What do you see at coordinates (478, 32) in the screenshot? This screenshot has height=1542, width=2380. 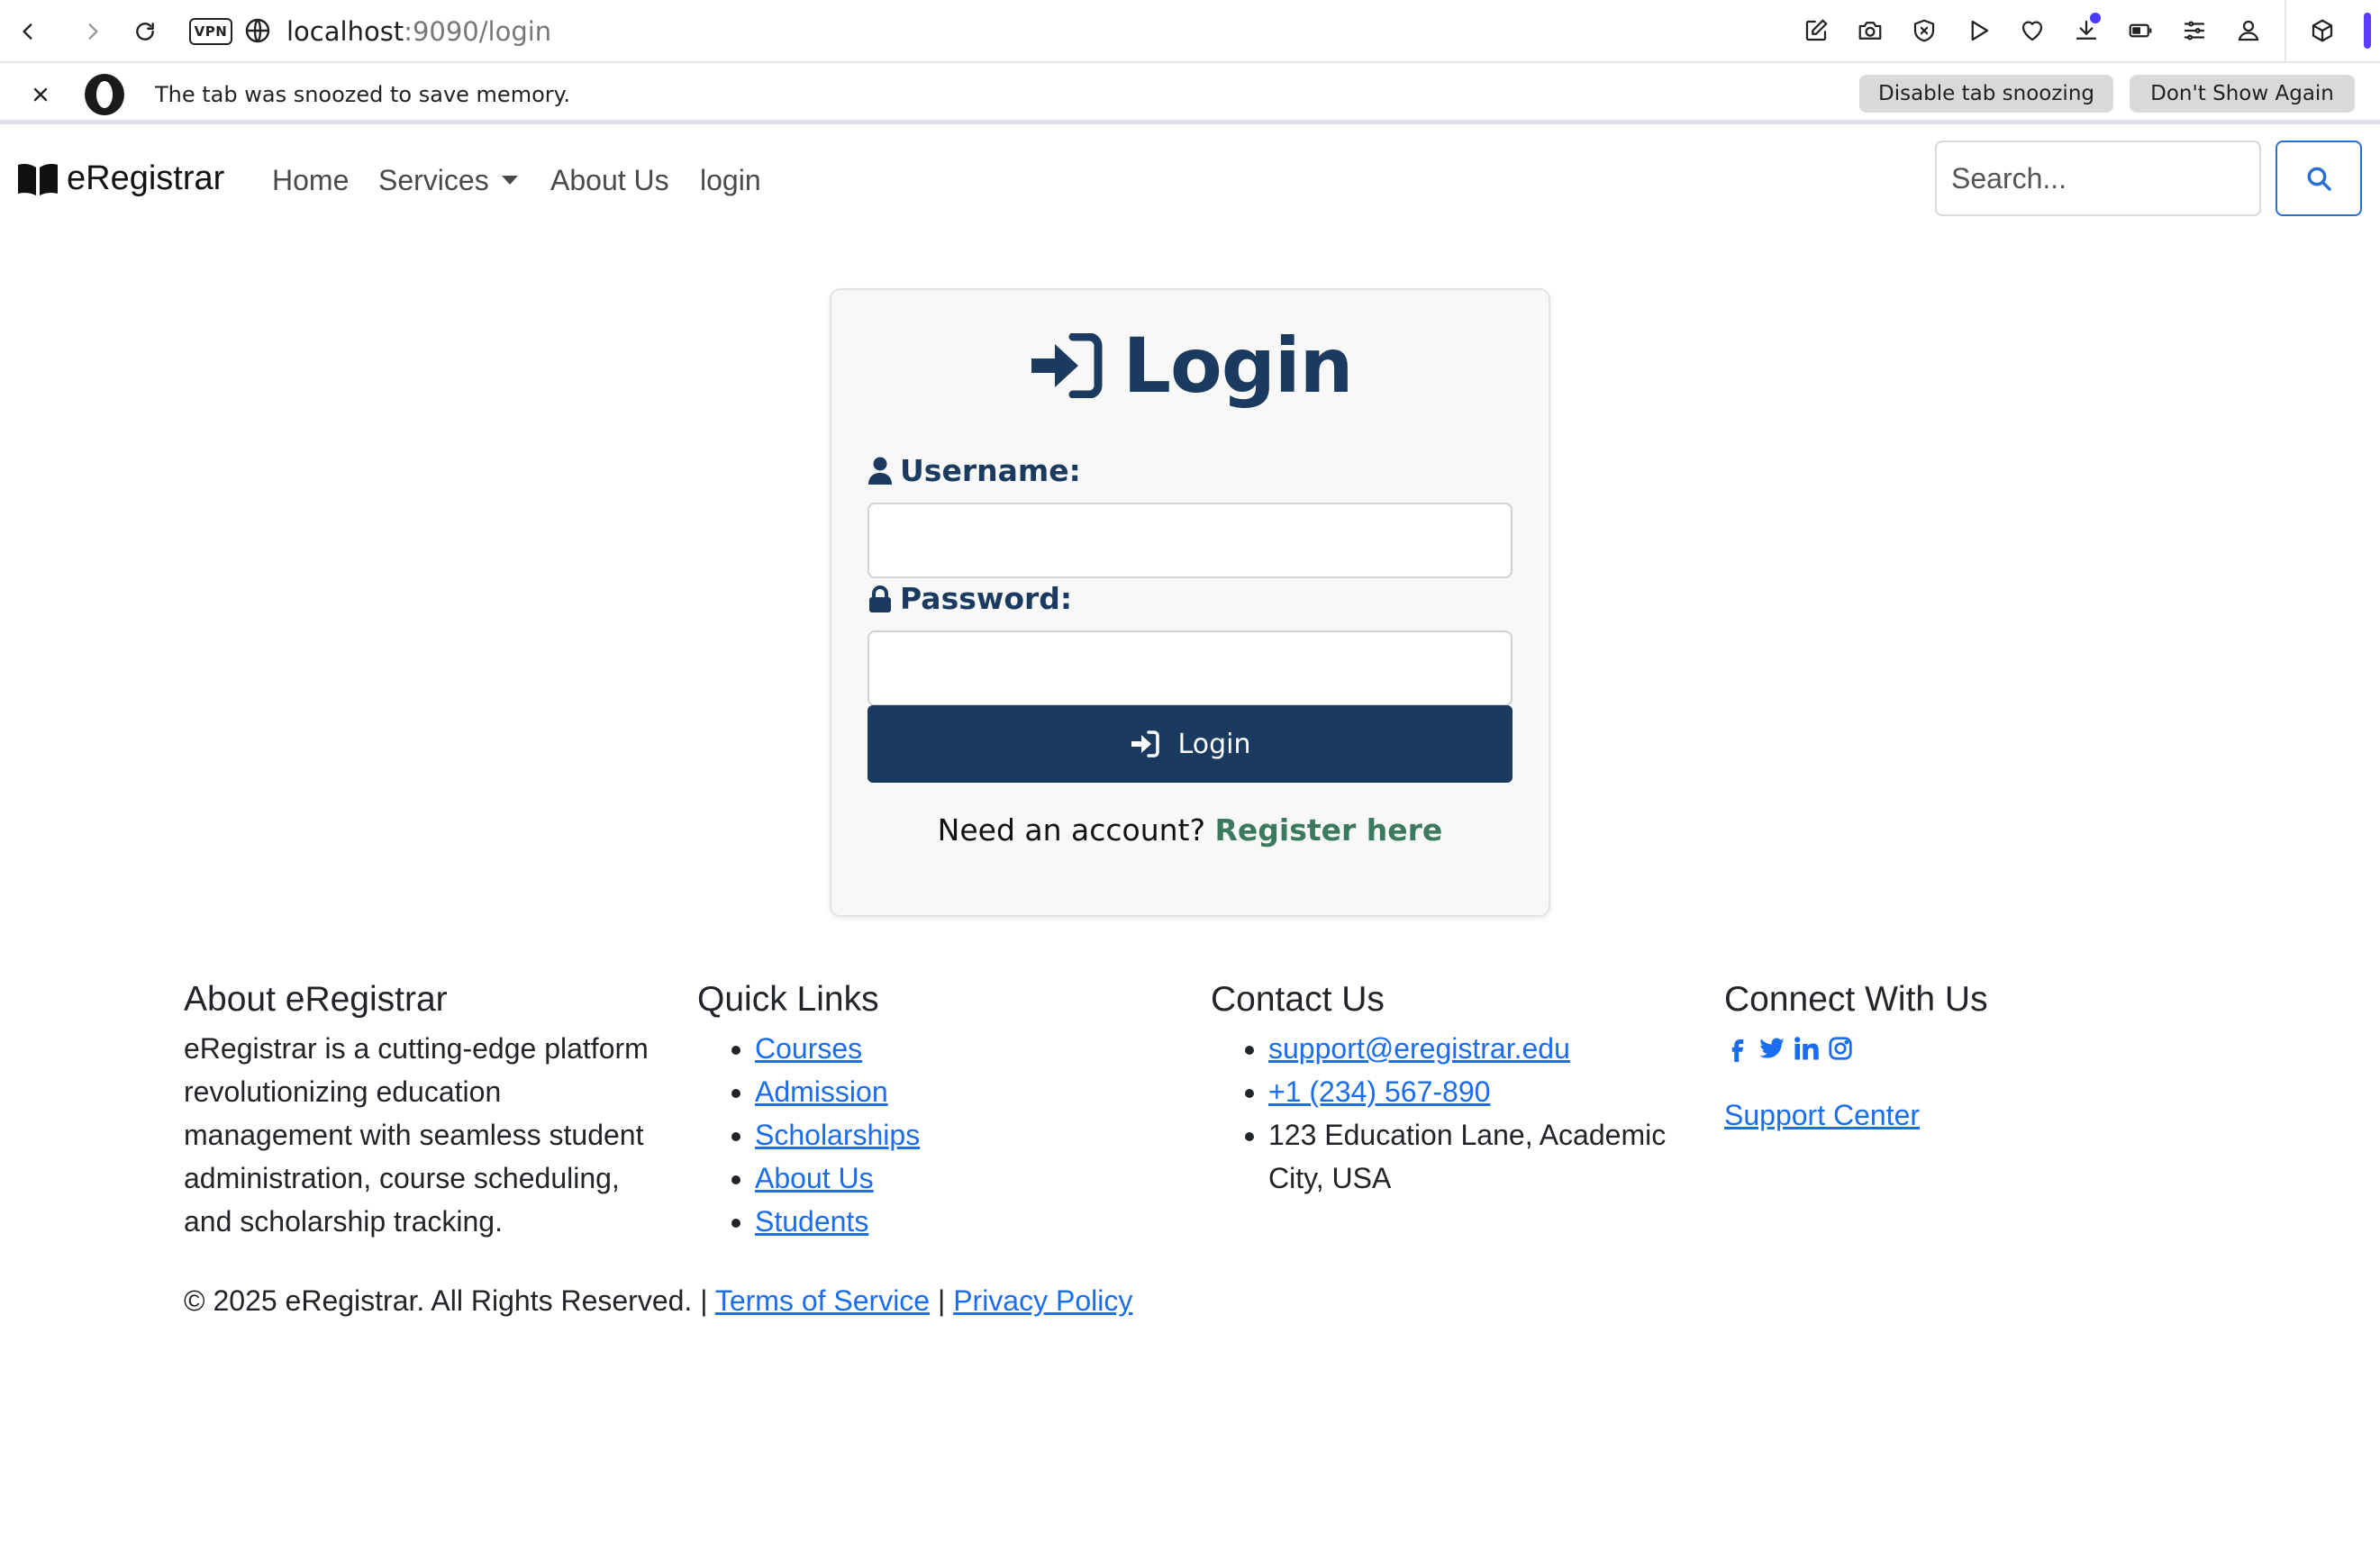 I see `url-path: :9090/login` at bounding box center [478, 32].